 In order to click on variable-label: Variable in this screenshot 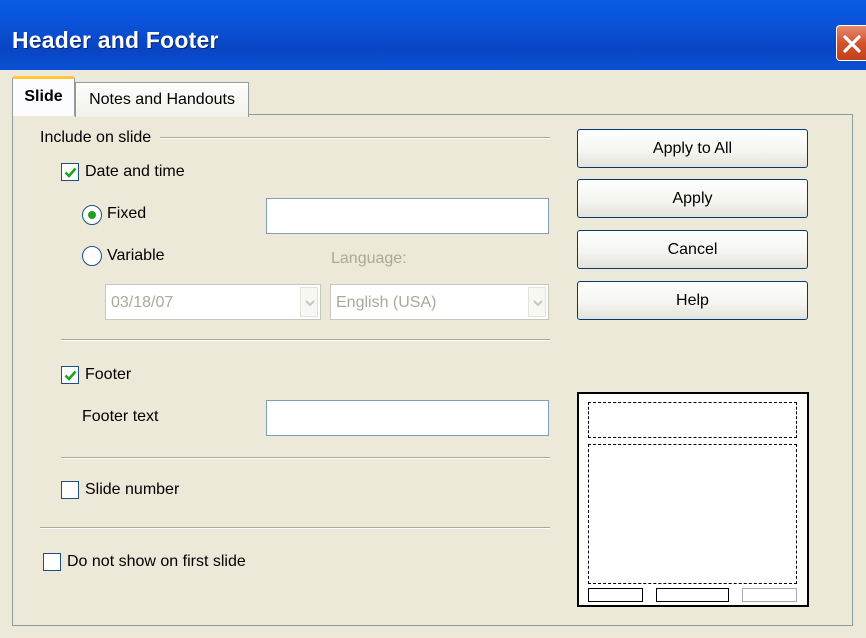, I will do `click(136, 255)`.